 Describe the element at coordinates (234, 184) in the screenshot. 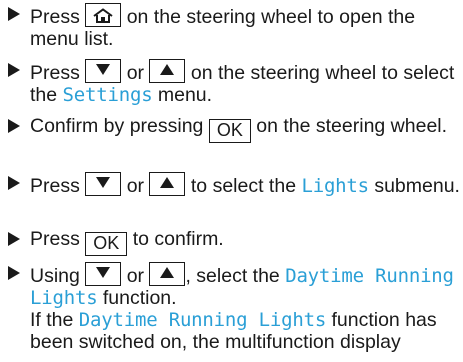

I see `step-select-lights: Press or to select the Lights submenu.` at that location.